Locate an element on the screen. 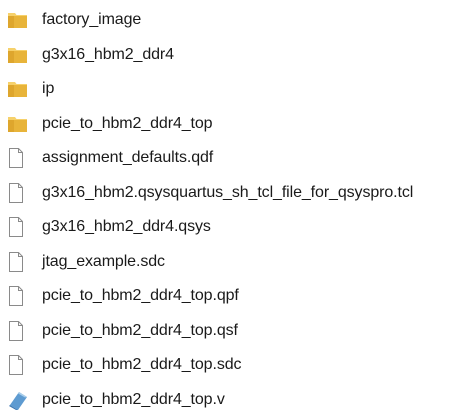 This screenshot has height=414, width=473. folder-item: ip is located at coordinates (236, 89).